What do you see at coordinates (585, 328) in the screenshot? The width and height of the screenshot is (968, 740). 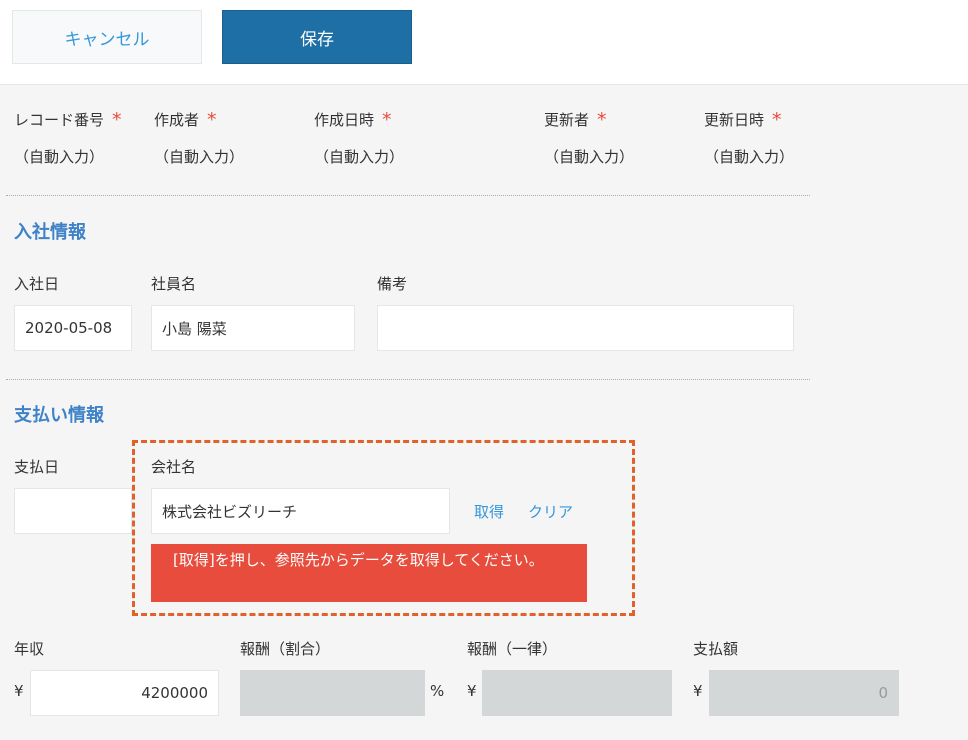 I see `notes-input` at bounding box center [585, 328].